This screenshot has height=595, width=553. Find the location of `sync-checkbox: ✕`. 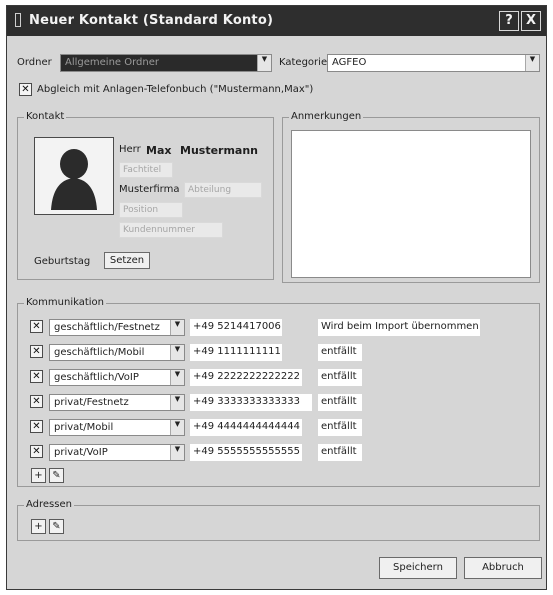

sync-checkbox: ✕ is located at coordinates (25, 89).